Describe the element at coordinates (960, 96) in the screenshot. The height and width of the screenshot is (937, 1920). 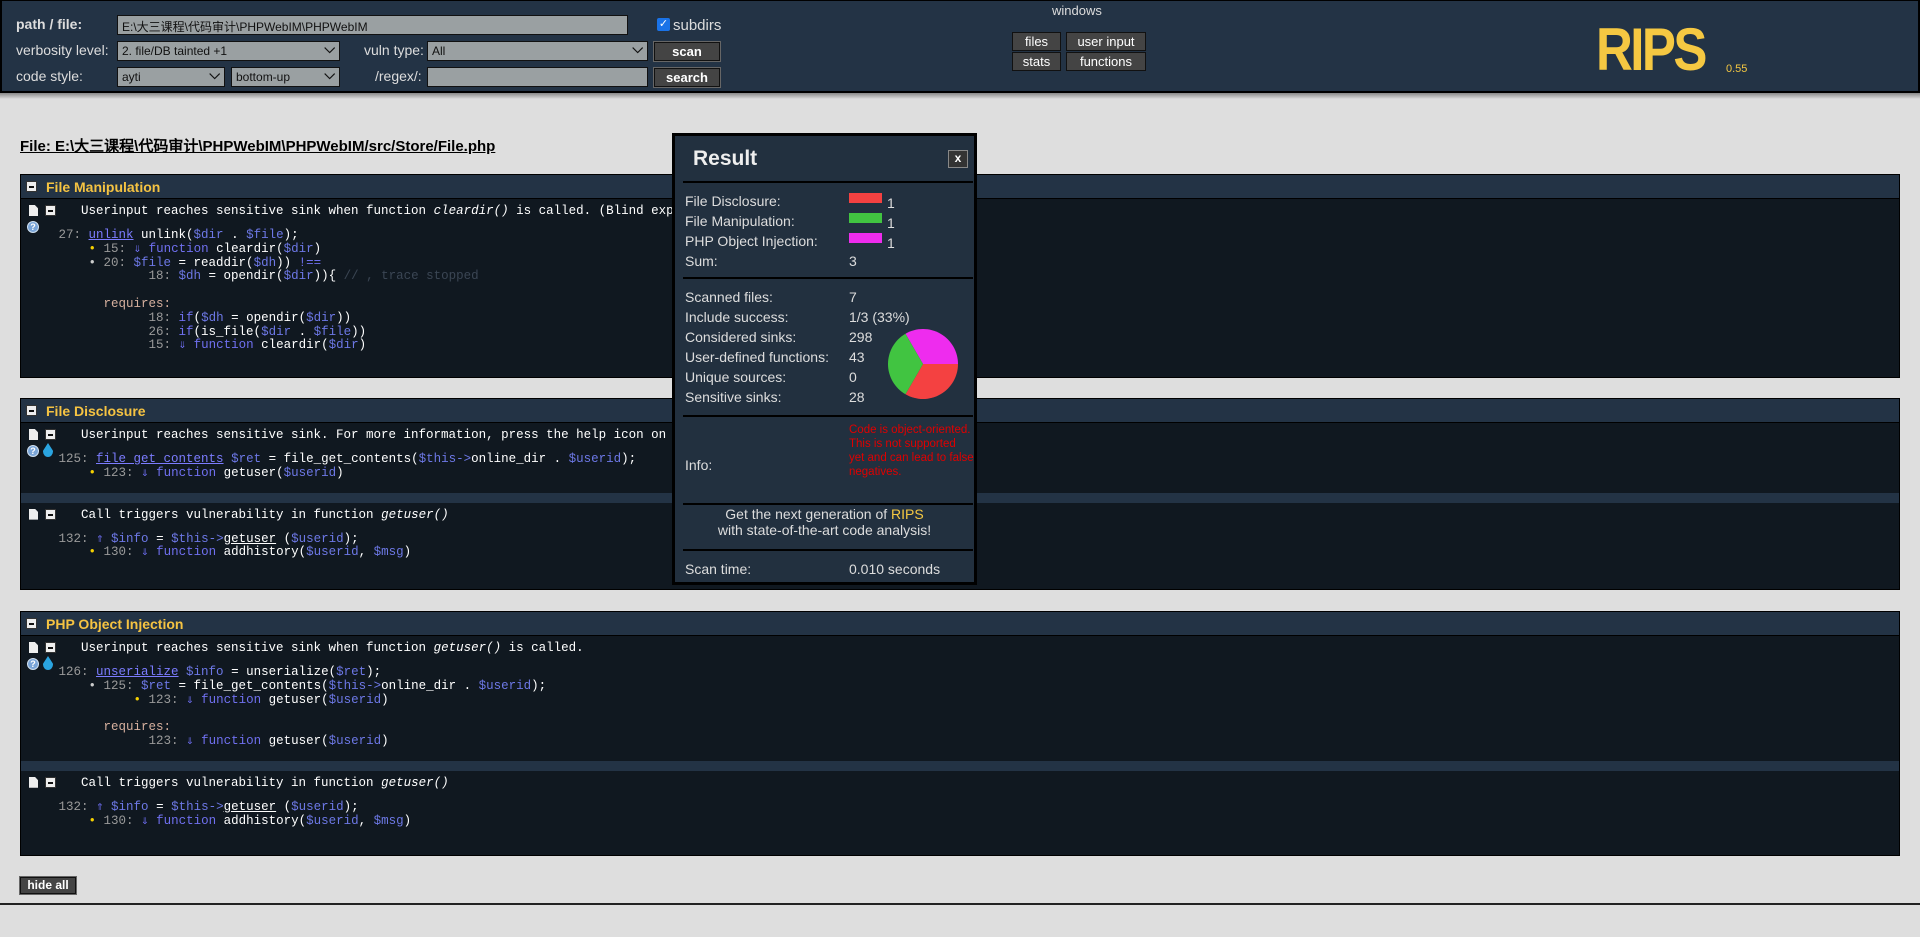
I see `header-shadow` at that location.